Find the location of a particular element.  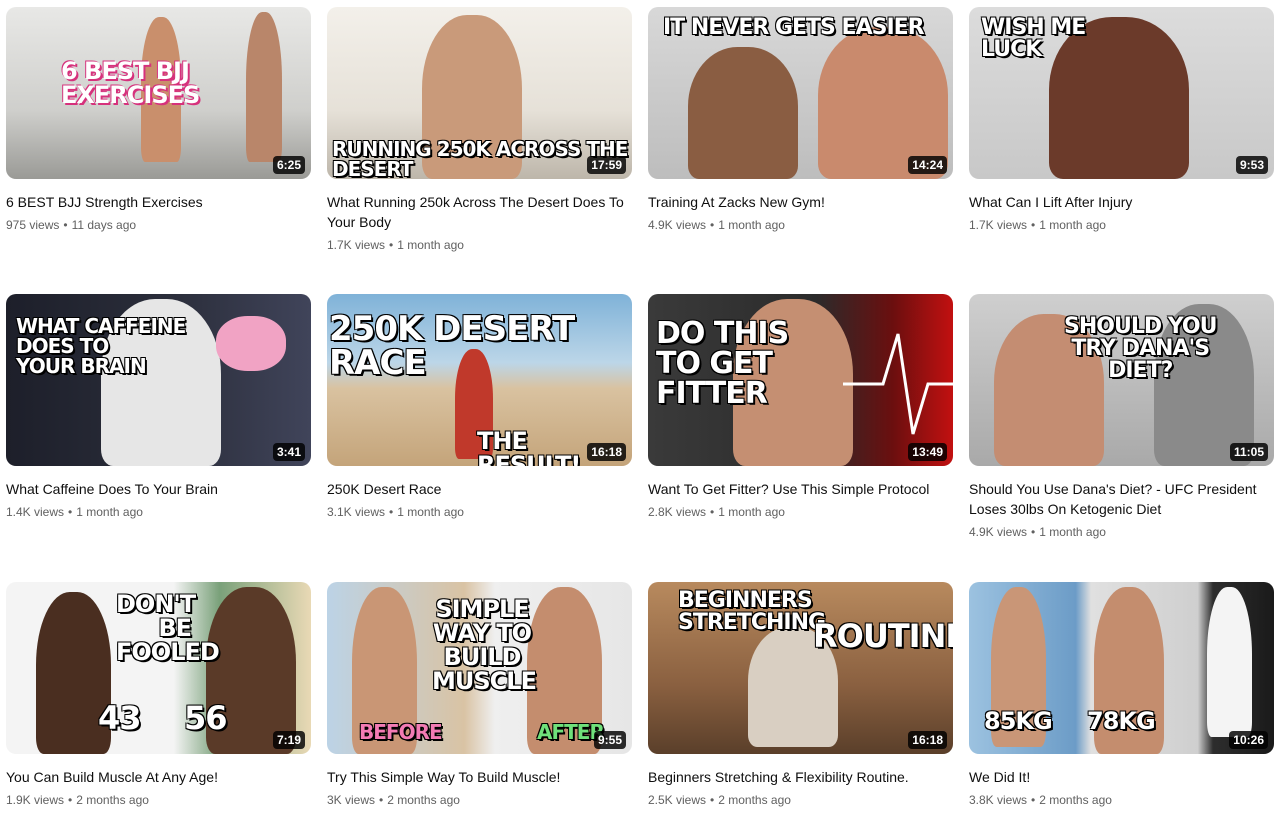

video-meta: 3.8K views • 2 months ago is located at coordinates (1040, 800).